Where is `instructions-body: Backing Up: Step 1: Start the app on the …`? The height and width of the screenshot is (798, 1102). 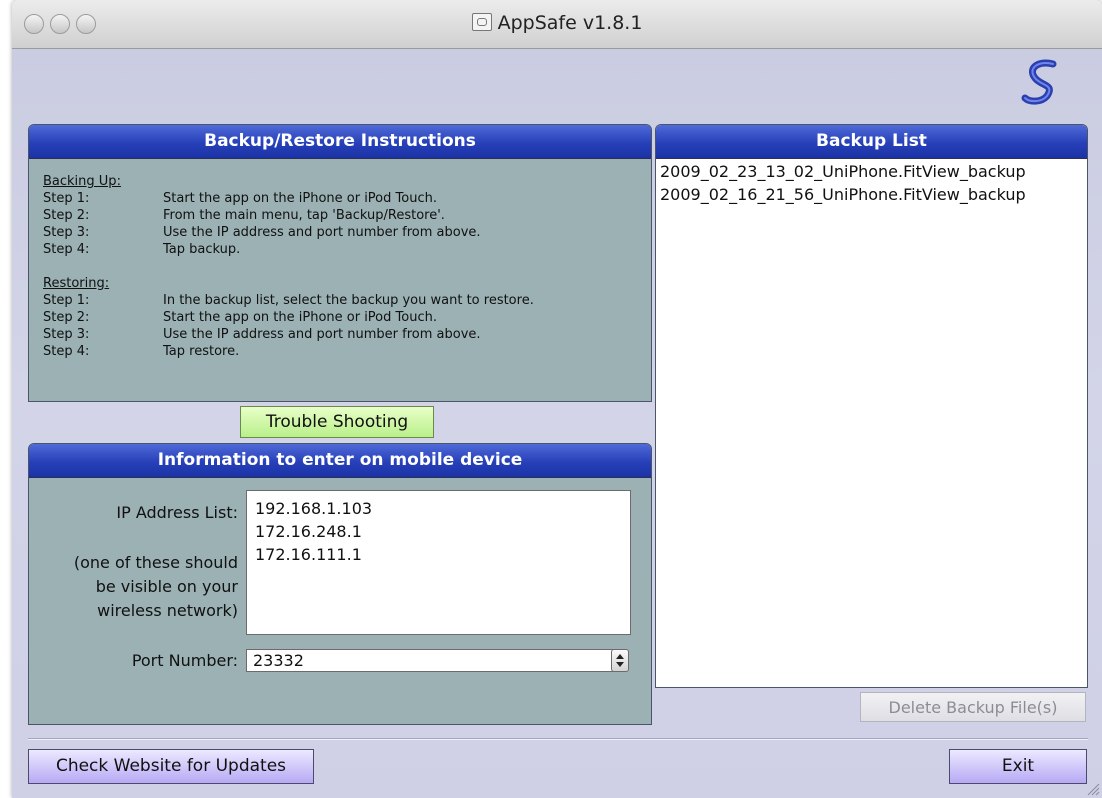 instructions-body: Backing Up: Step 1: Start the app on the … is located at coordinates (340, 266).